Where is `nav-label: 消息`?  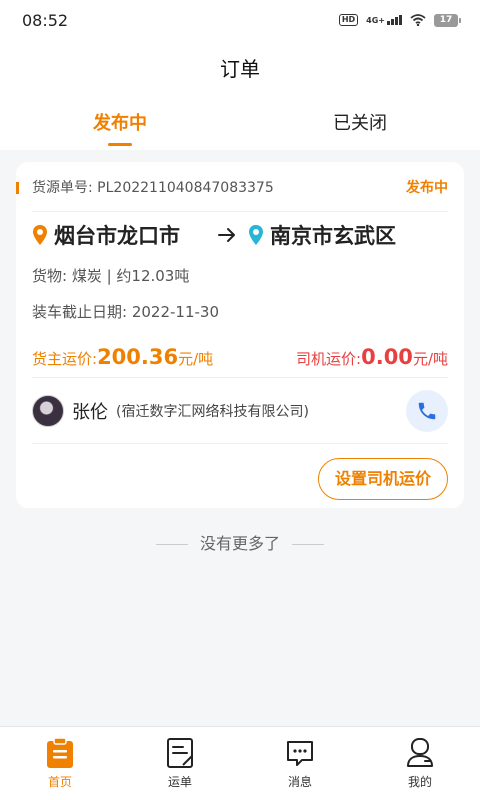 nav-label: 消息 is located at coordinates (299, 782).